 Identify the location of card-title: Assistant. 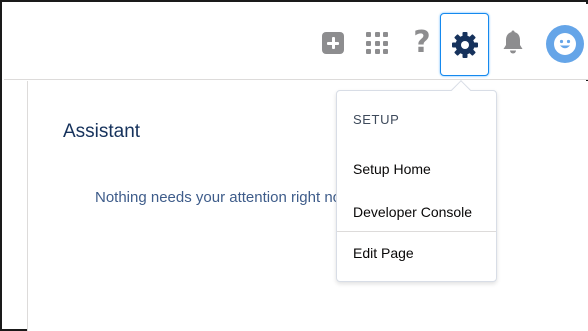
(102, 131).